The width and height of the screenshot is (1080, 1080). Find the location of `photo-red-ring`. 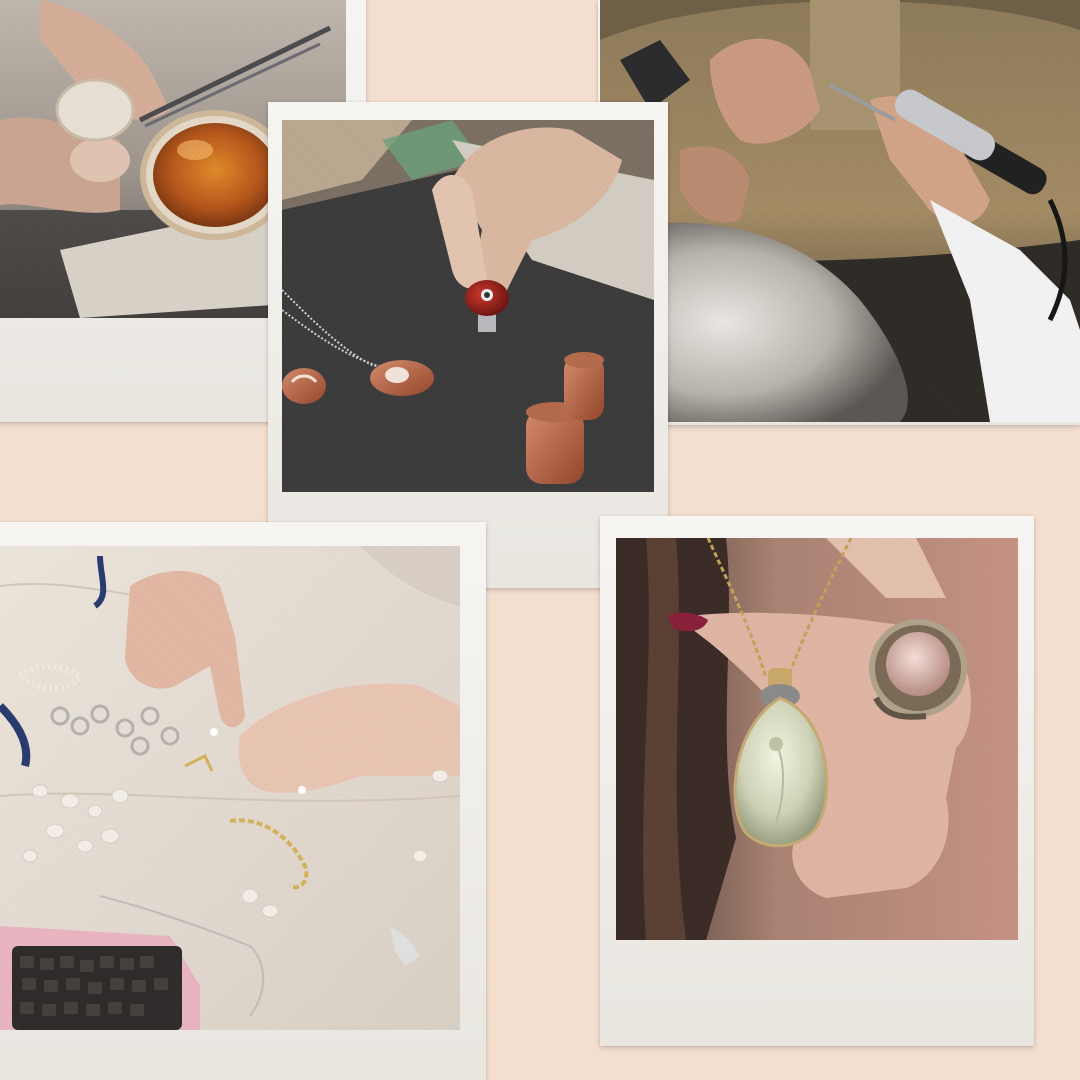

photo-red-ring is located at coordinates (468, 306).